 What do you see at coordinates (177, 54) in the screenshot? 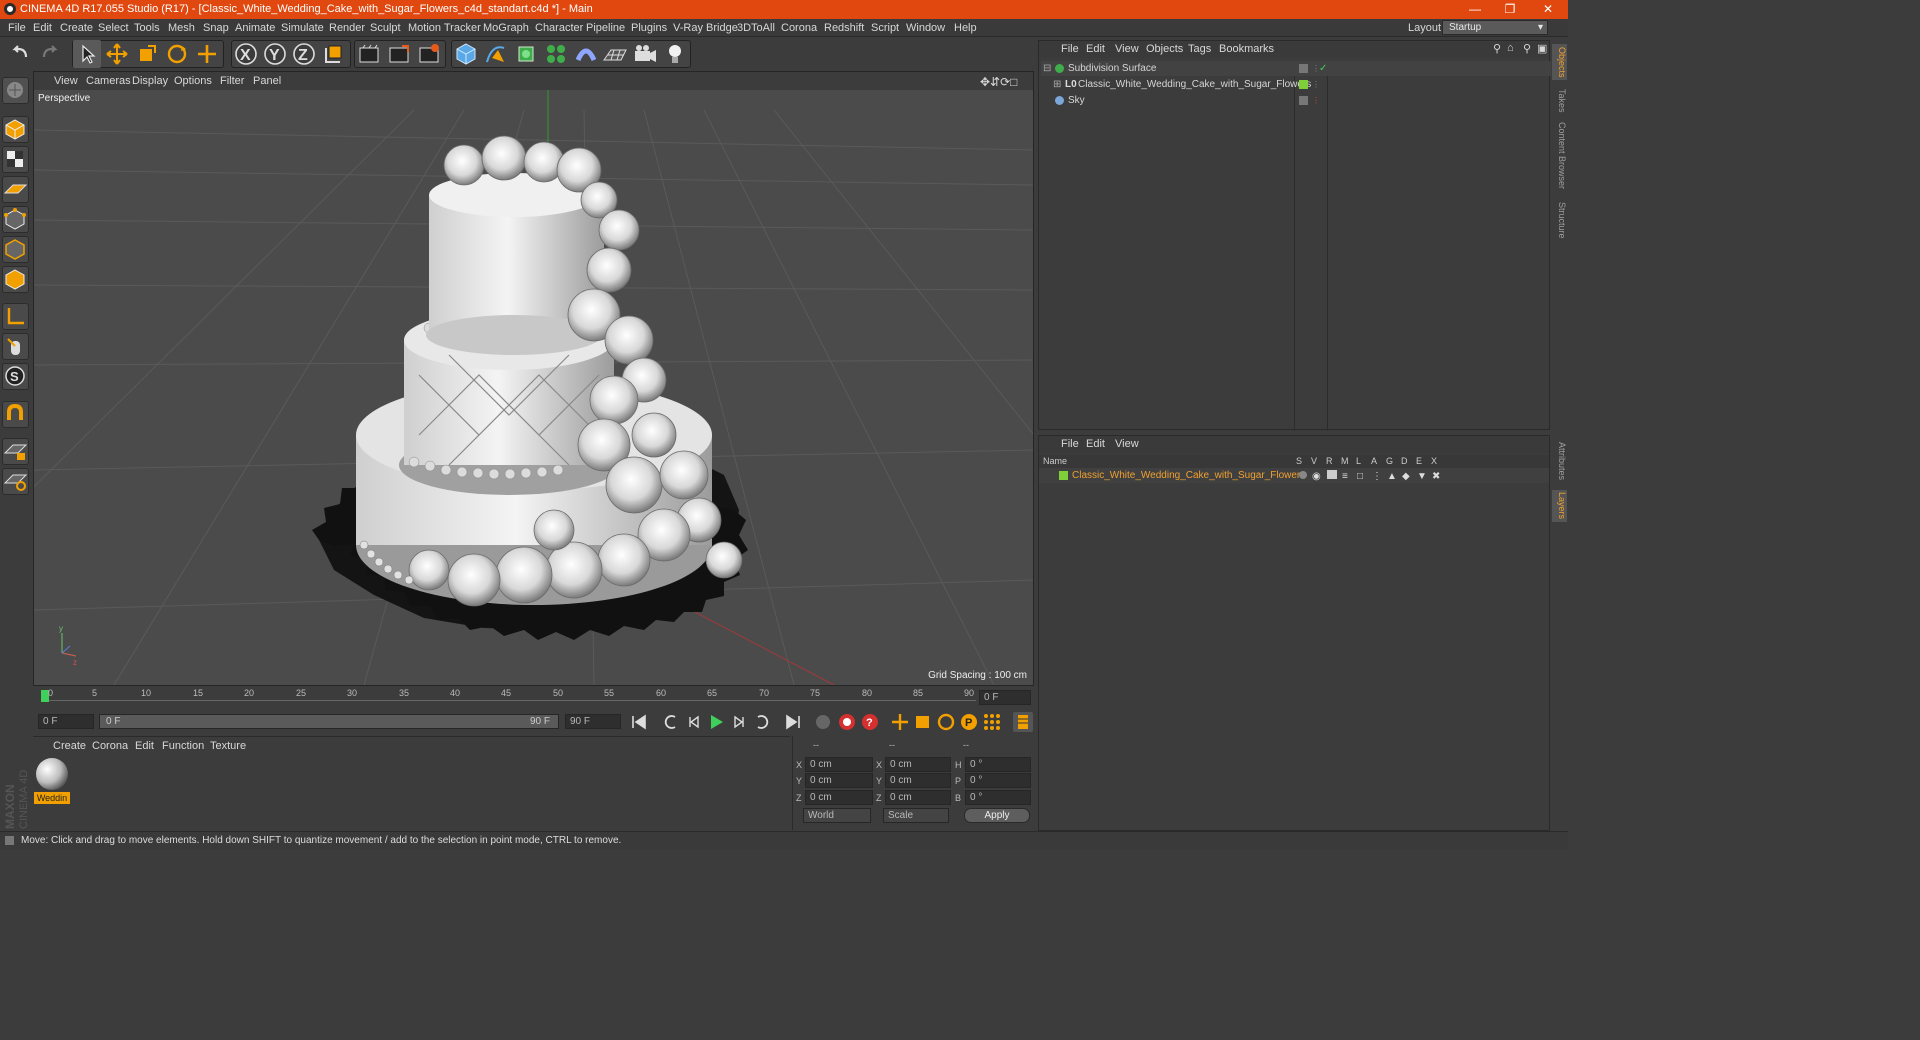
I see `rotate-tool-button` at bounding box center [177, 54].